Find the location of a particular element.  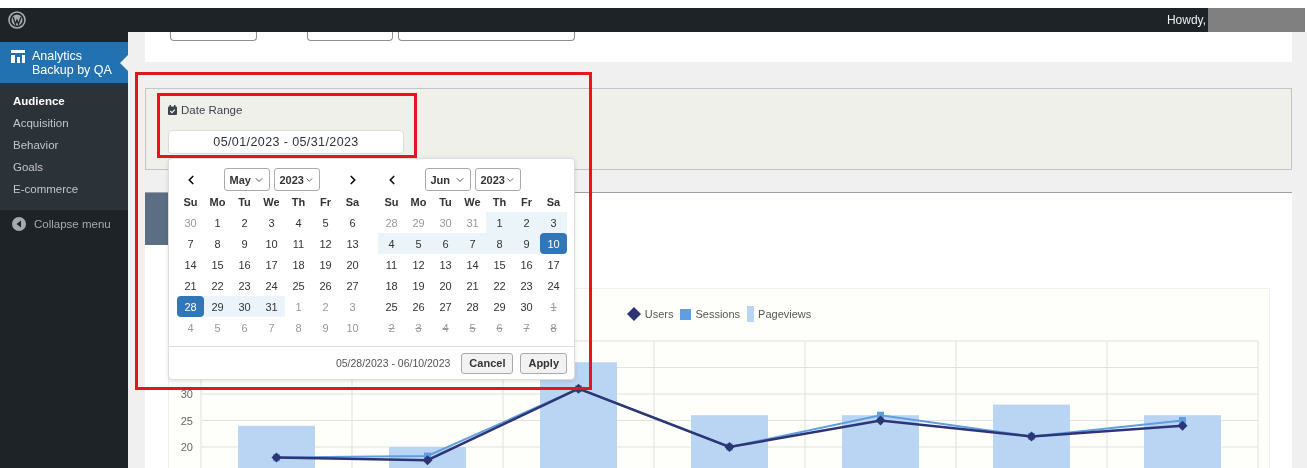

legend-label: Users is located at coordinates (659, 314).